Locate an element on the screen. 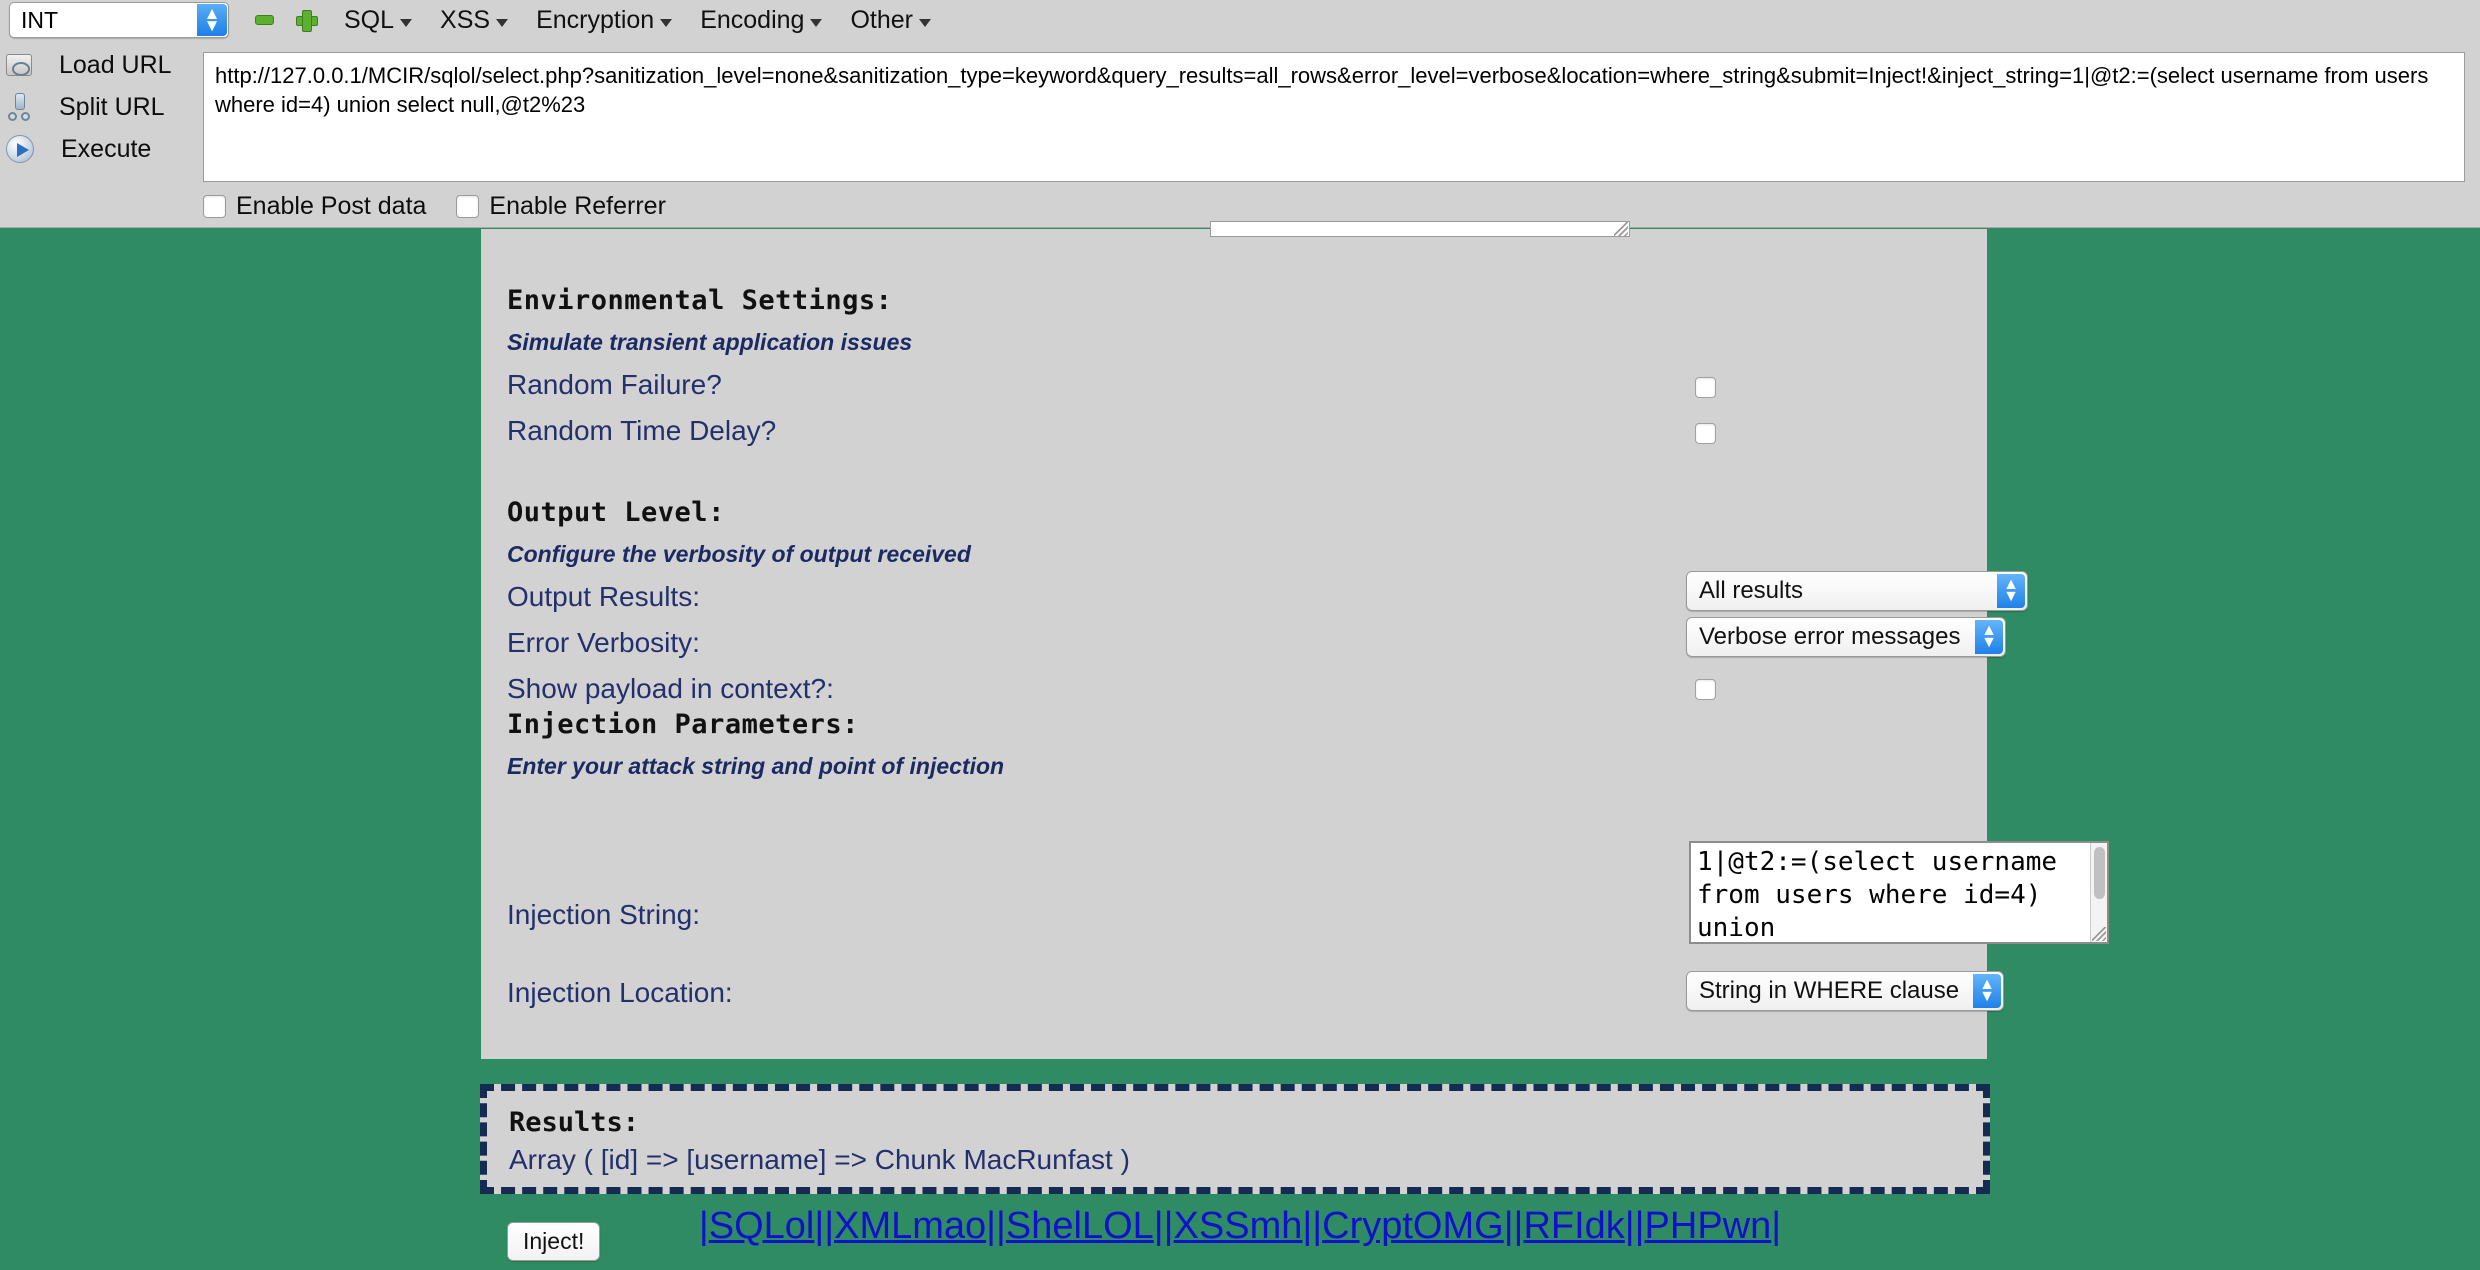  show-payload-checkbox is located at coordinates (1705, 689).